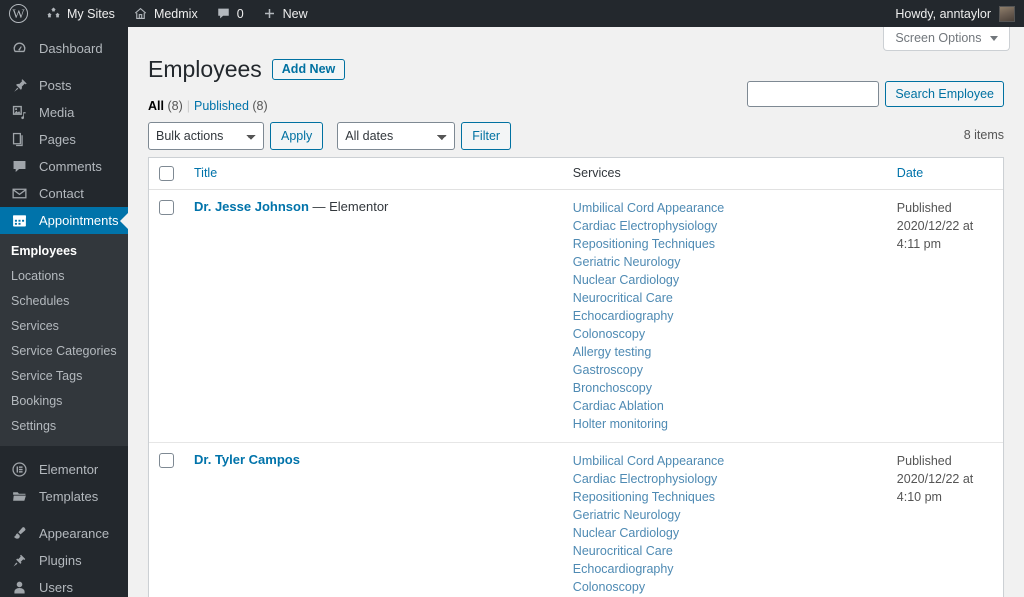  I want to click on status-filter-all-link: All, so click(156, 106).